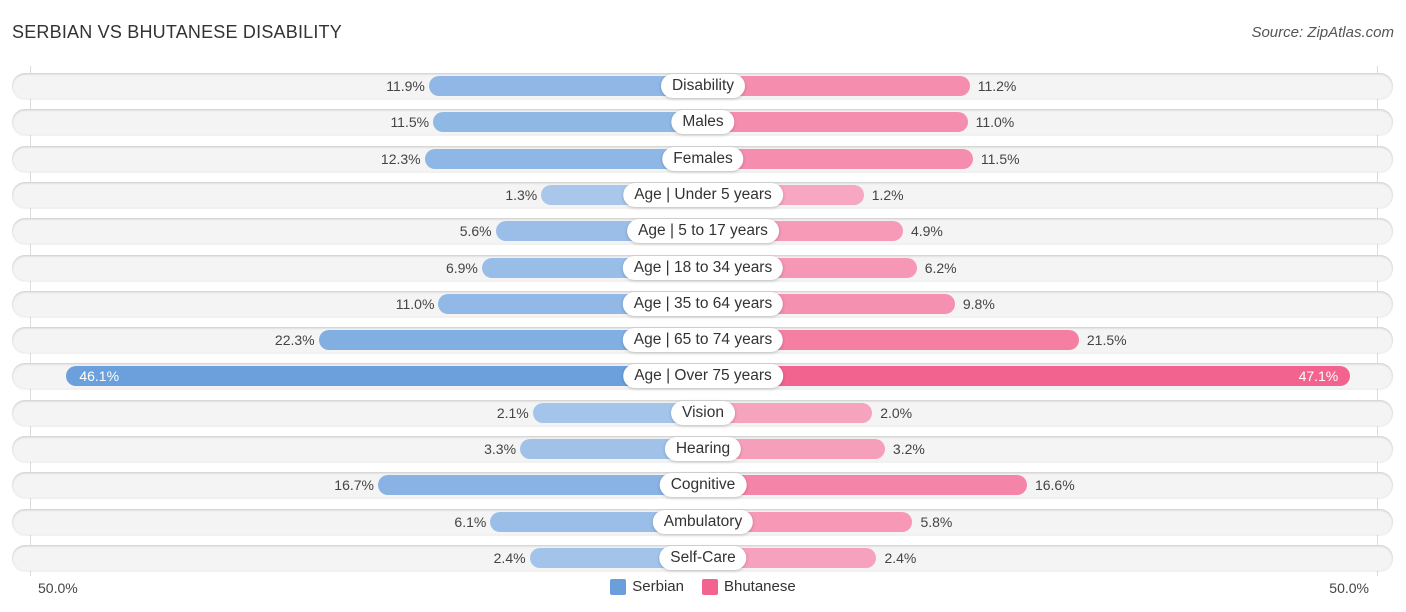 Image resolution: width=1406 pixels, height=612 pixels. What do you see at coordinates (294, 340) in the screenshot?
I see `value-label-serbian: 22.3%` at bounding box center [294, 340].